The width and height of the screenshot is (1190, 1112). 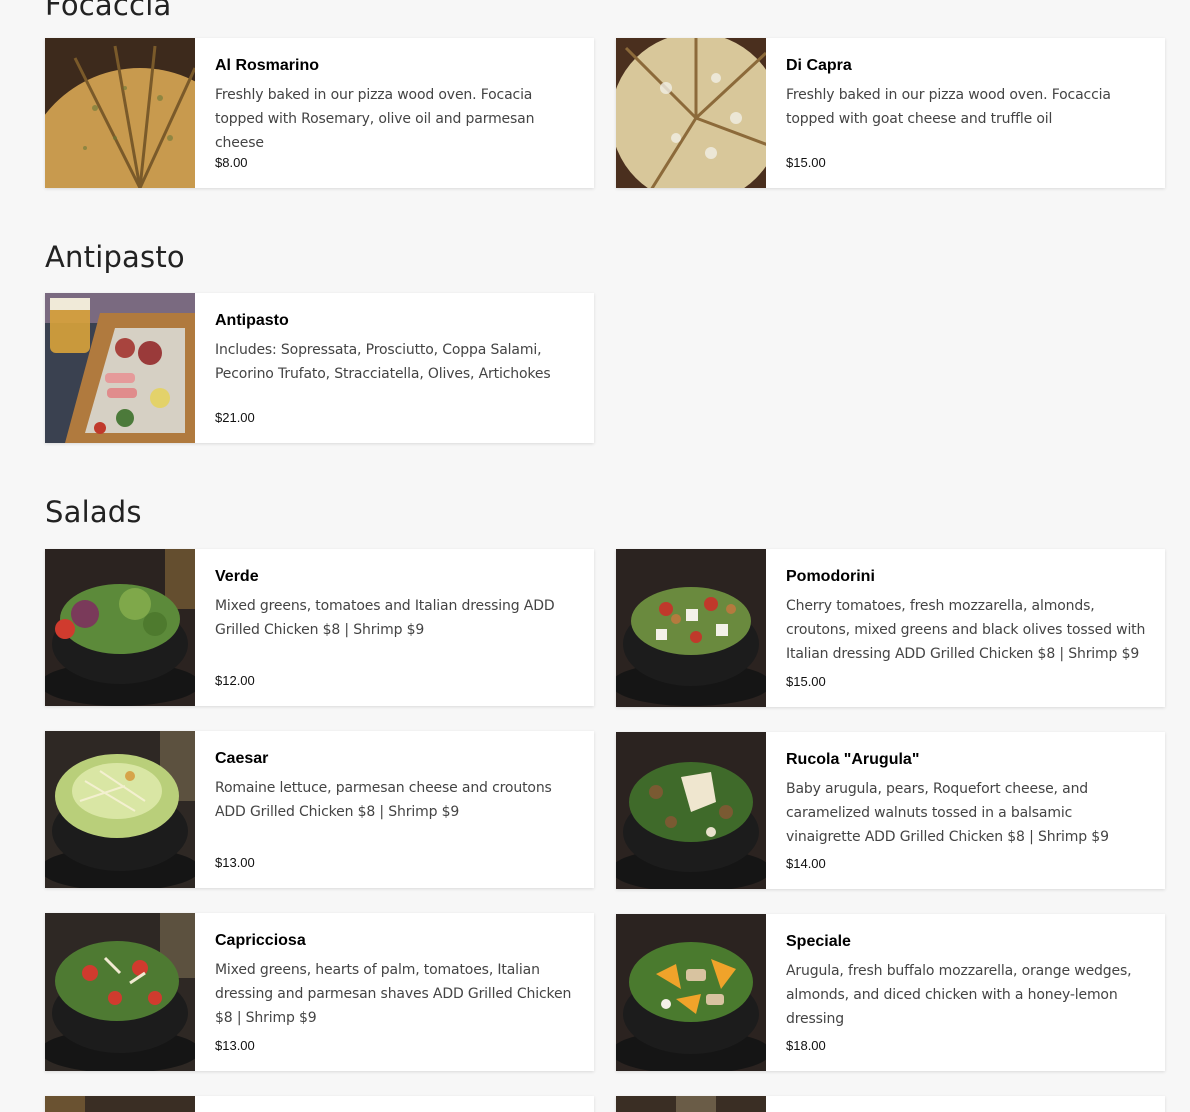 I want to click on menu-item-price: $21.00, so click(x=235, y=417).